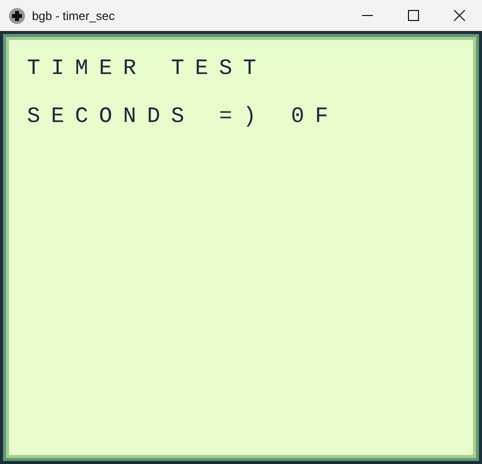  Describe the element at coordinates (17, 16) in the screenshot. I see `dpad-icon` at that location.